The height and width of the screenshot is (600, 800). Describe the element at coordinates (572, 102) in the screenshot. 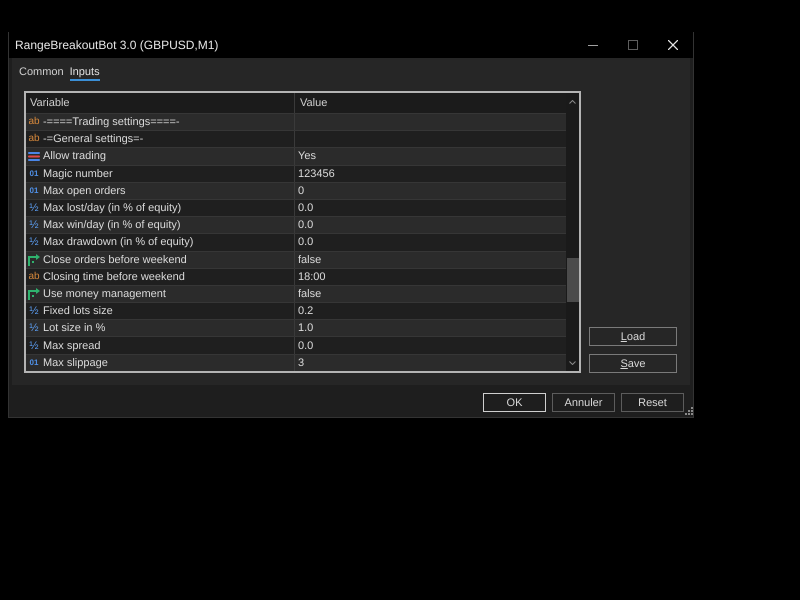

I see `scroll-up-icon` at that location.